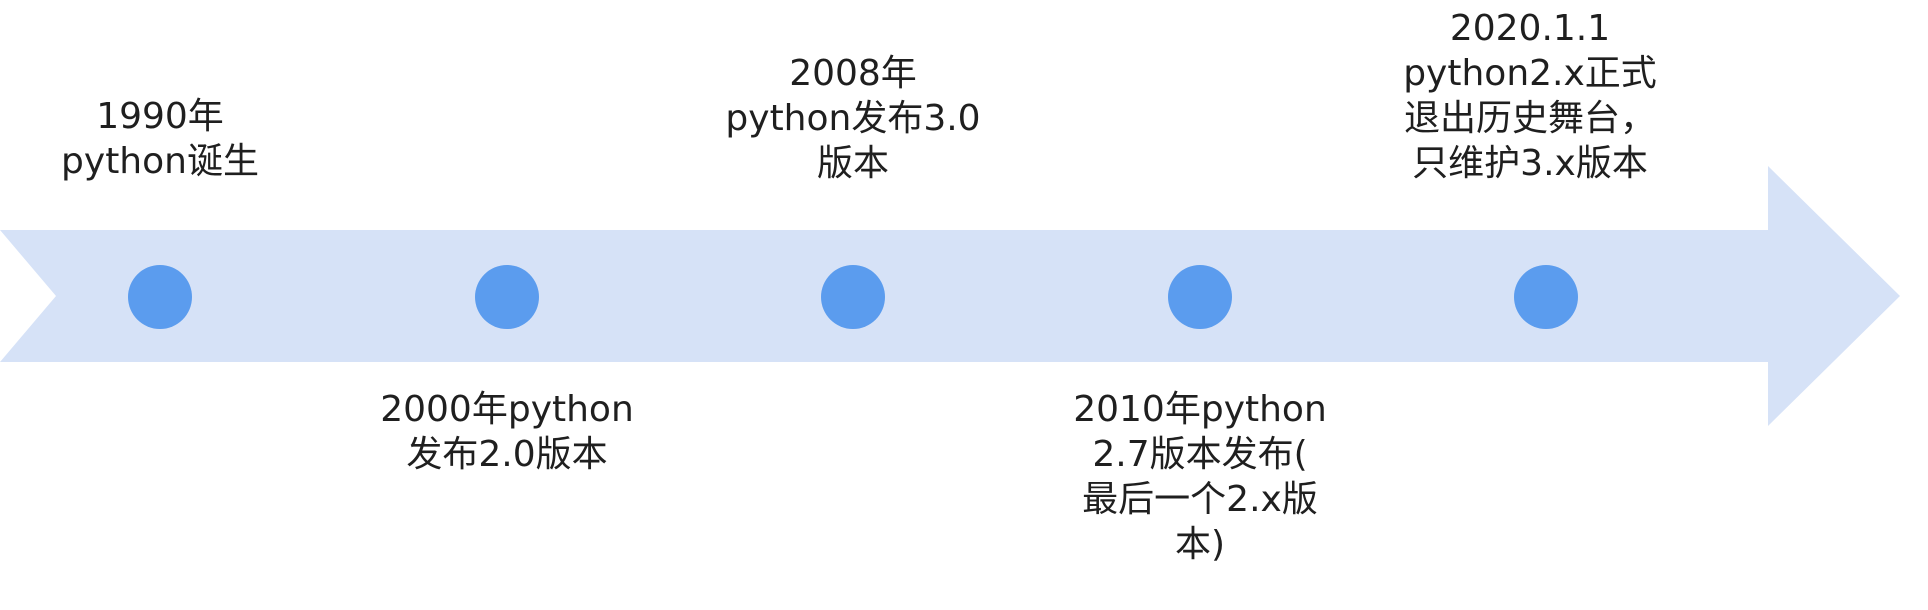 The height and width of the screenshot is (610, 1928). I want to click on event-label-line: 退出历史舞台，, so click(1529, 118).